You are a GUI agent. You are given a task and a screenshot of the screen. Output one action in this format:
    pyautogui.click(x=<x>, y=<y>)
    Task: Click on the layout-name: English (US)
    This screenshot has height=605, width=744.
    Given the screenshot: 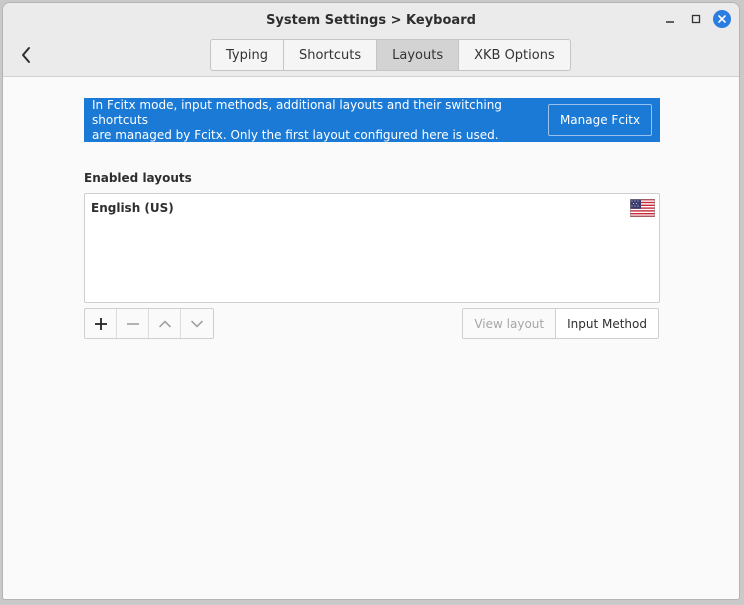 What is the action you would take?
    pyautogui.click(x=132, y=208)
    